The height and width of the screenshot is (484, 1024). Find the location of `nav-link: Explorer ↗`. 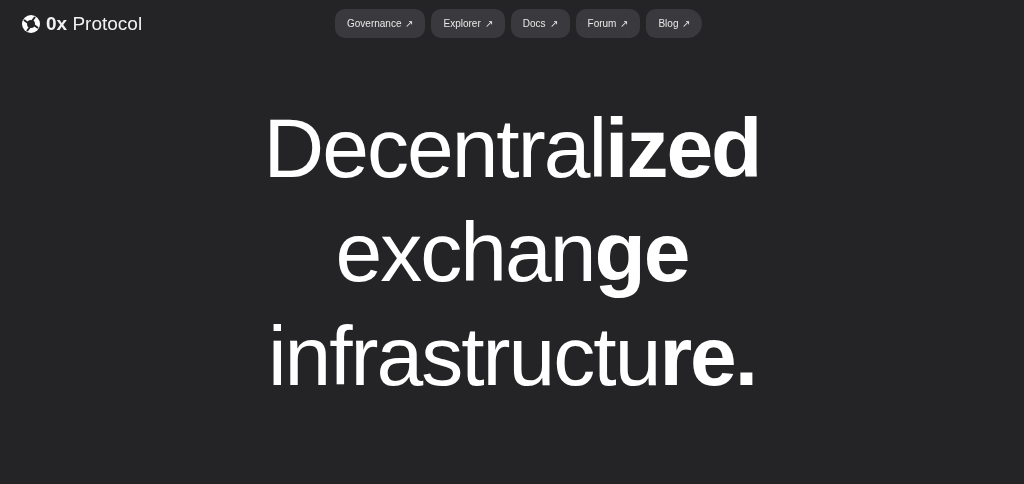

nav-link: Explorer ↗ is located at coordinates (468, 23).